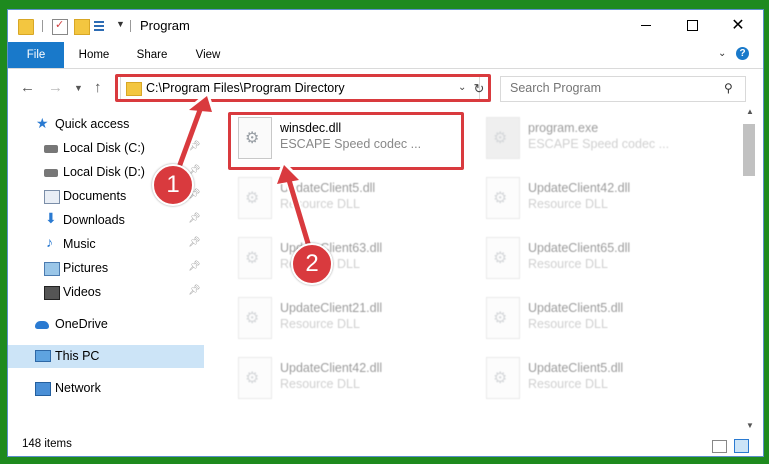 This screenshot has width=769, height=464. Describe the element at coordinates (43, 356) in the screenshot. I see `computer-icon` at that location.